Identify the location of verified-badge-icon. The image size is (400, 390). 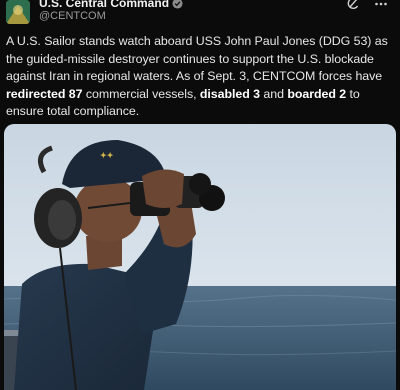
(177, 4).